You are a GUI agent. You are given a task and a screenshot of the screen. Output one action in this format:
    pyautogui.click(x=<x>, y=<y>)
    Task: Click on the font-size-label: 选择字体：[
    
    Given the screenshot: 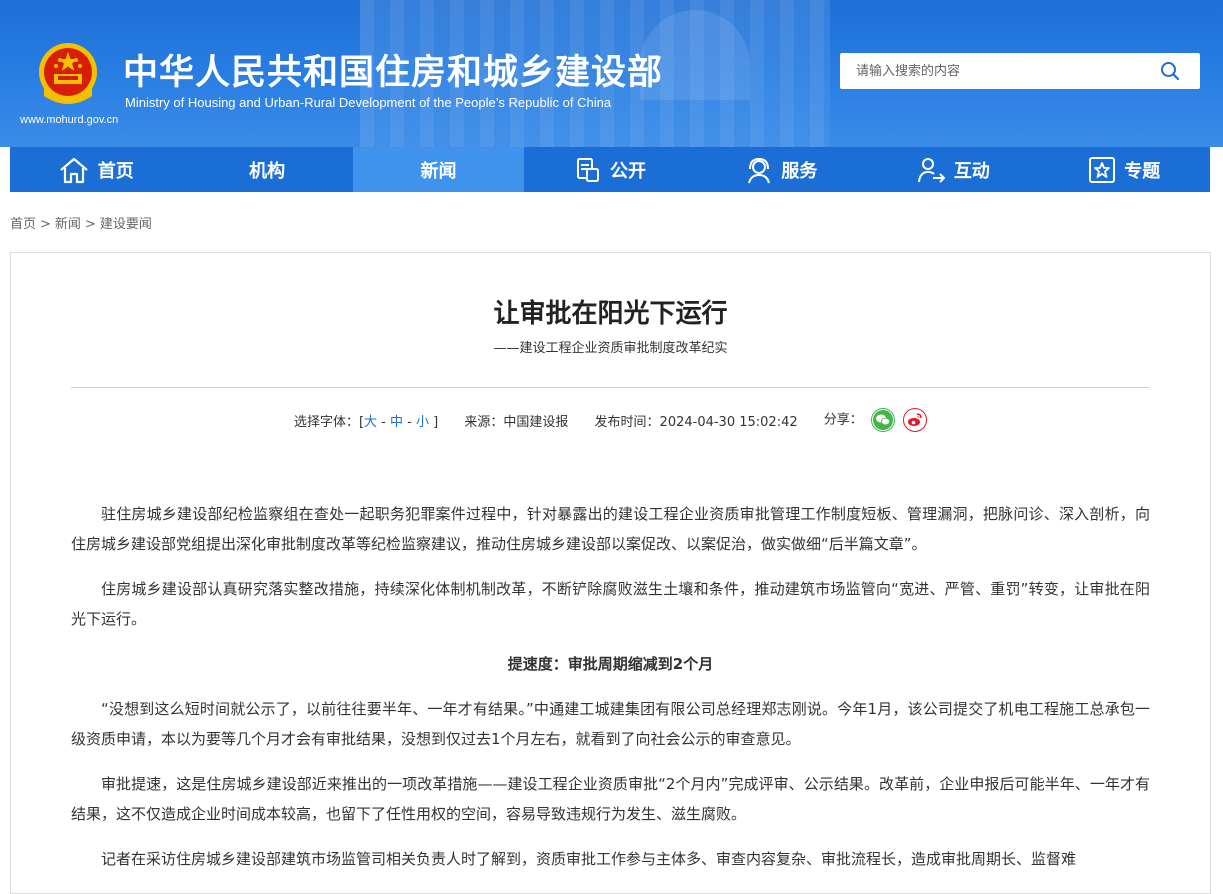 What is the action you would take?
    pyautogui.click(x=329, y=422)
    